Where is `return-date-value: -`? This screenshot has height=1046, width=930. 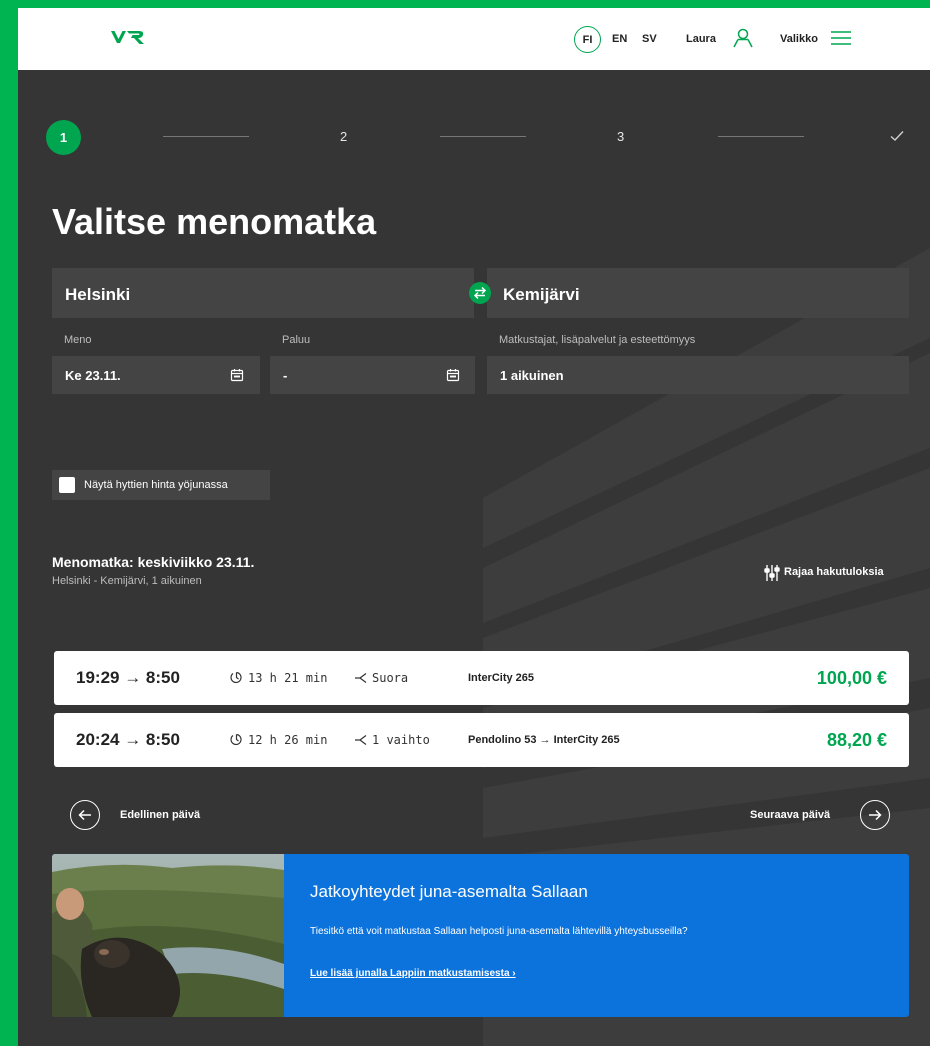 return-date-value: - is located at coordinates (285, 375).